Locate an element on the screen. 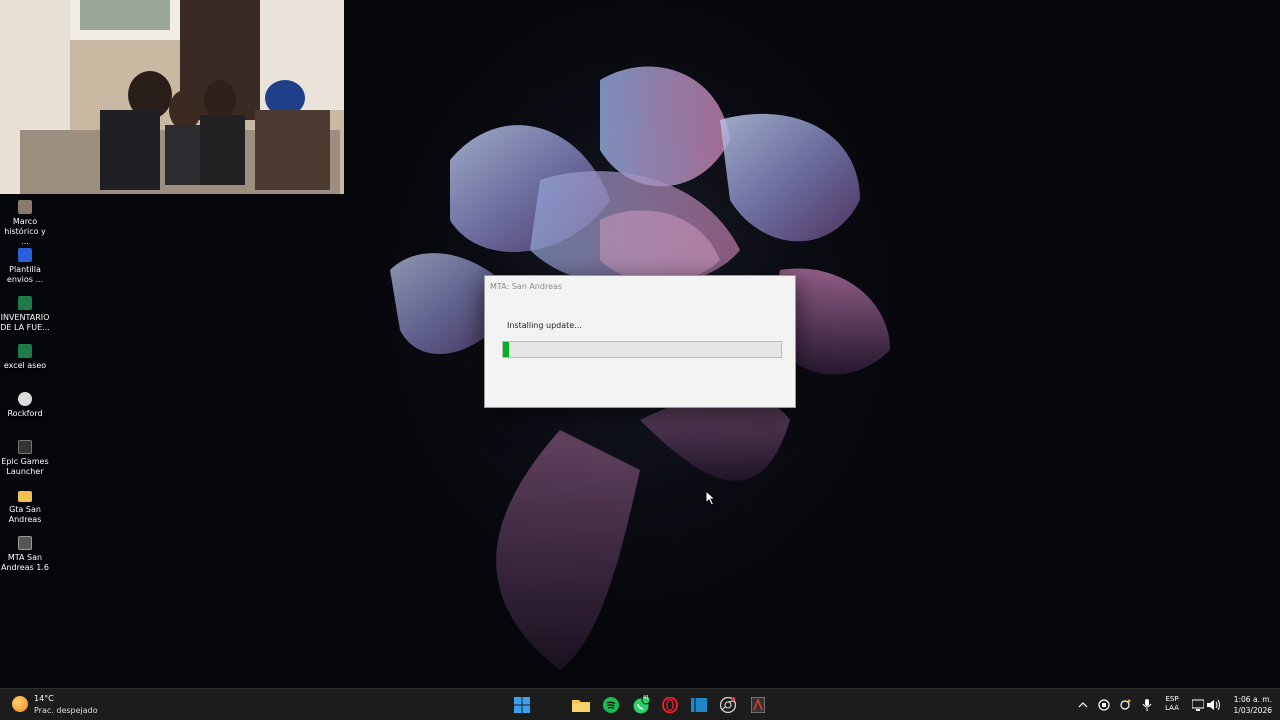 The image size is (1280, 720). network-icon is located at coordinates (1198, 705).